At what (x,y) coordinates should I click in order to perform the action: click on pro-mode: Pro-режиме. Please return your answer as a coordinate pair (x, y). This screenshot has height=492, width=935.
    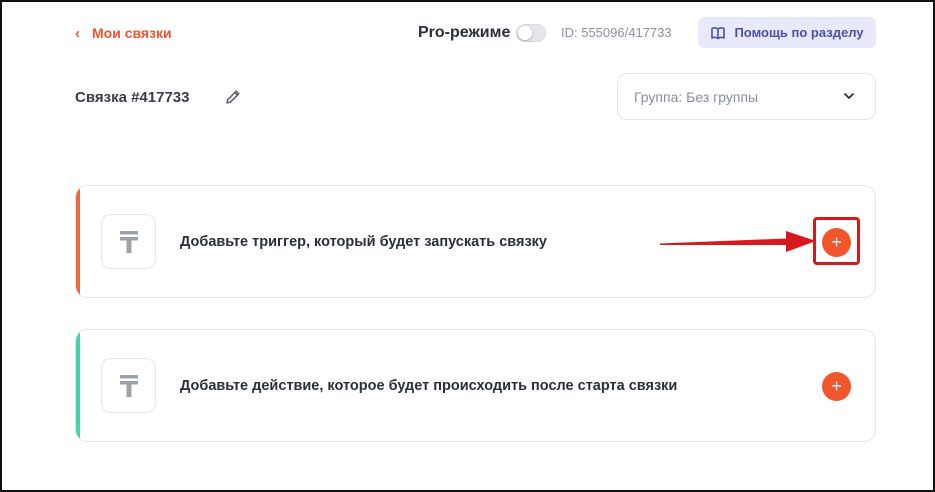
    Looking at the image, I should click on (482, 33).